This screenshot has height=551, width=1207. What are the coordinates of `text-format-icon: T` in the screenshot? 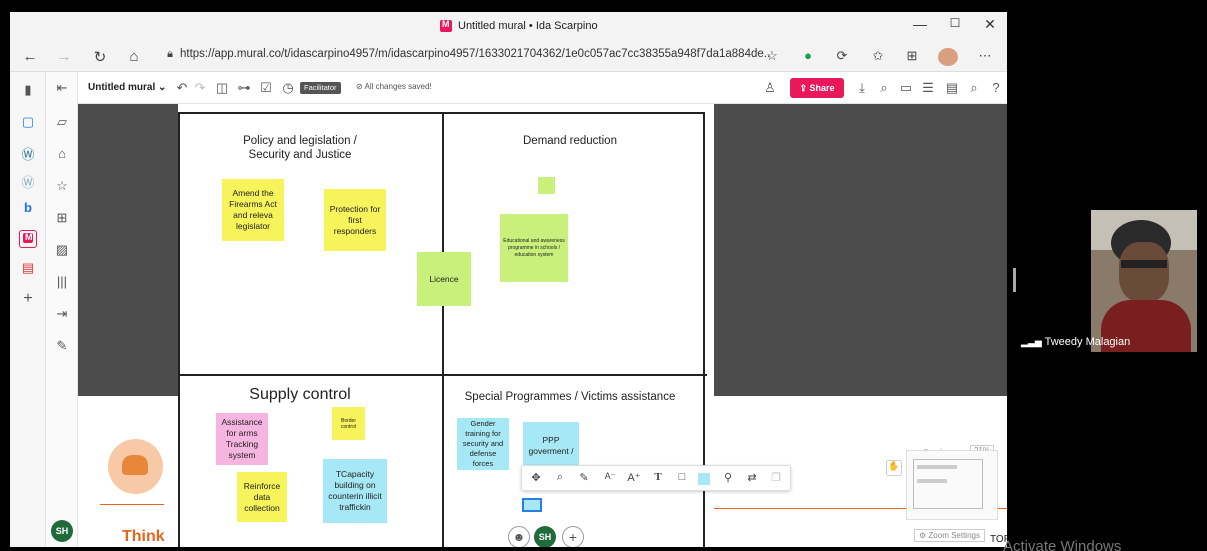 It's located at (658, 477).